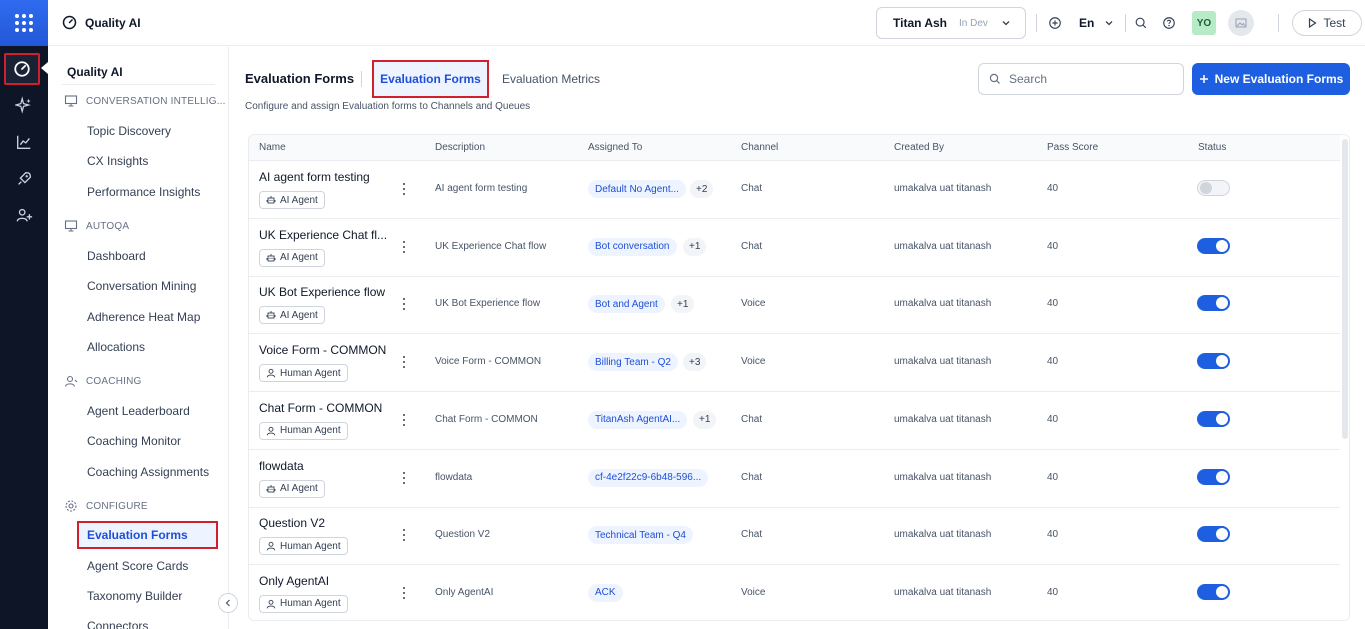  I want to click on rail-analytics-button, so click(24, 142).